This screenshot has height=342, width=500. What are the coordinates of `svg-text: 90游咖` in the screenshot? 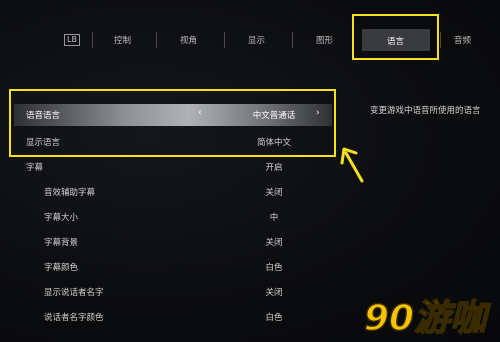 It's located at (427, 318).